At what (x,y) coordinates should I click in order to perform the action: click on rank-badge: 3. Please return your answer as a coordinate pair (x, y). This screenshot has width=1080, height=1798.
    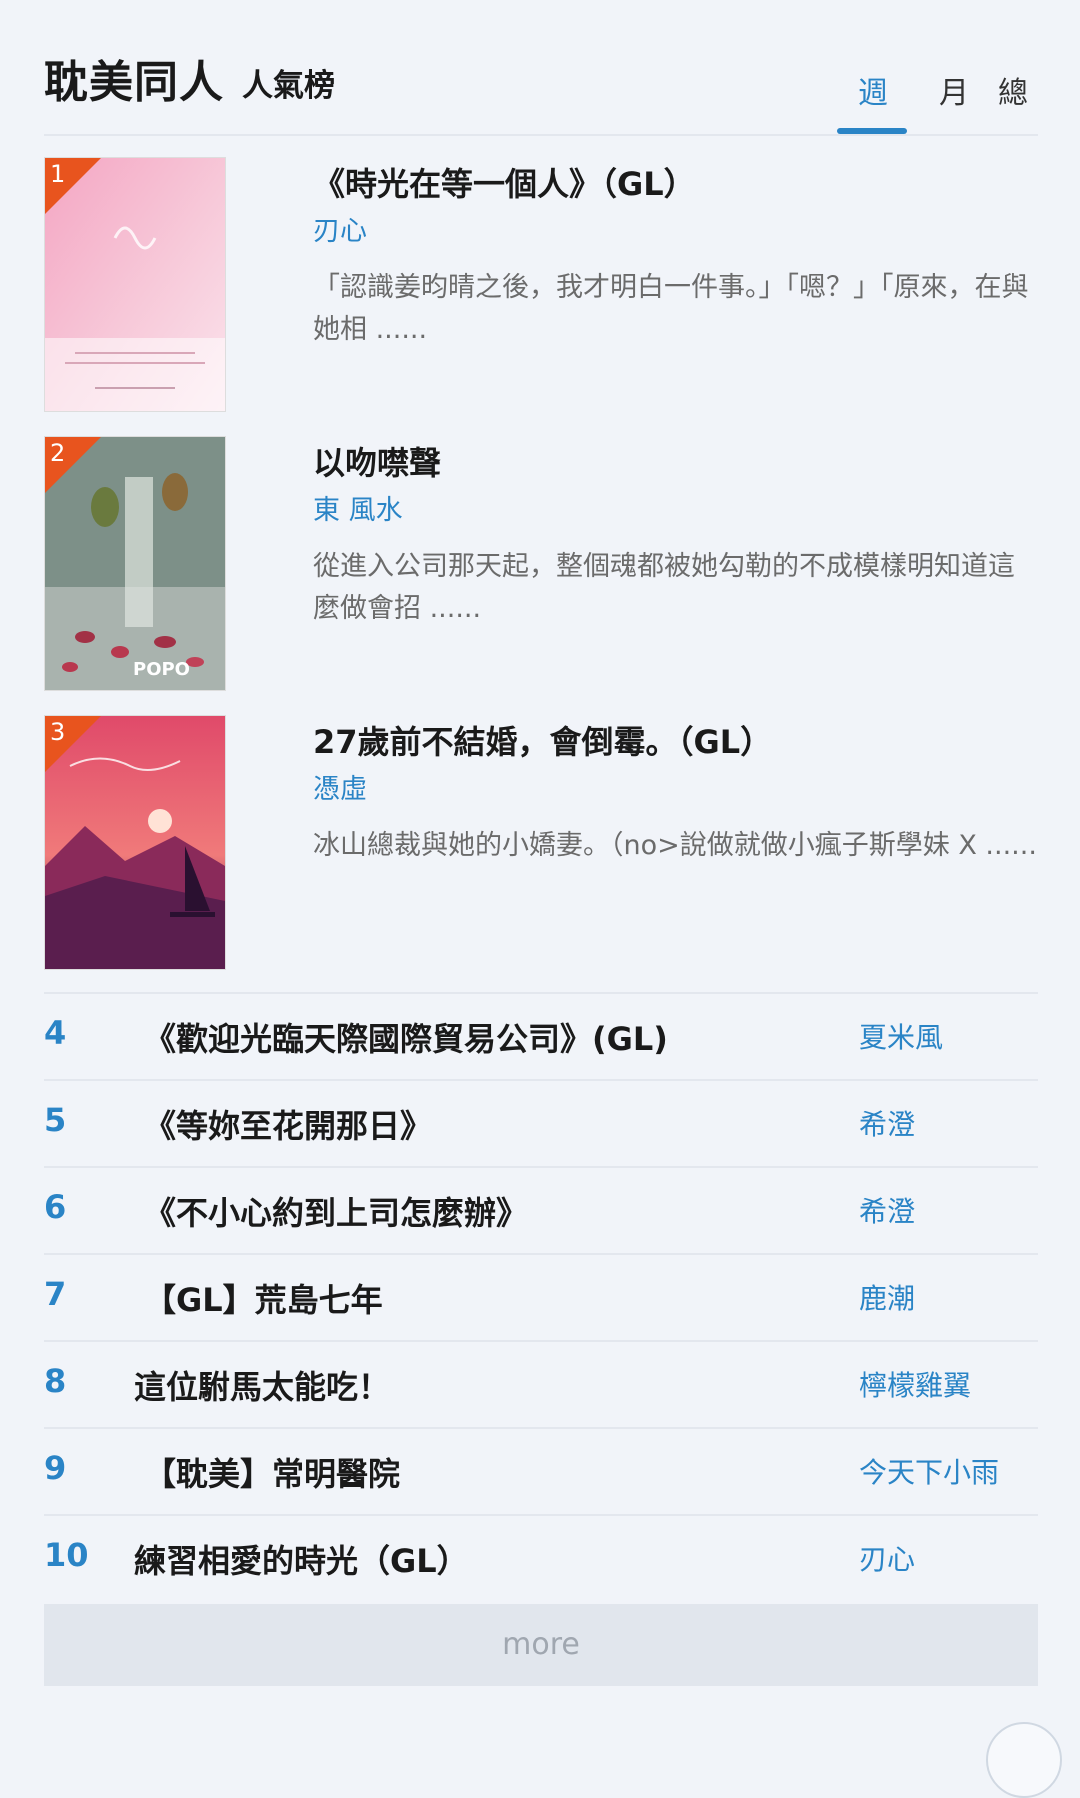
    Looking at the image, I should click on (73, 744).